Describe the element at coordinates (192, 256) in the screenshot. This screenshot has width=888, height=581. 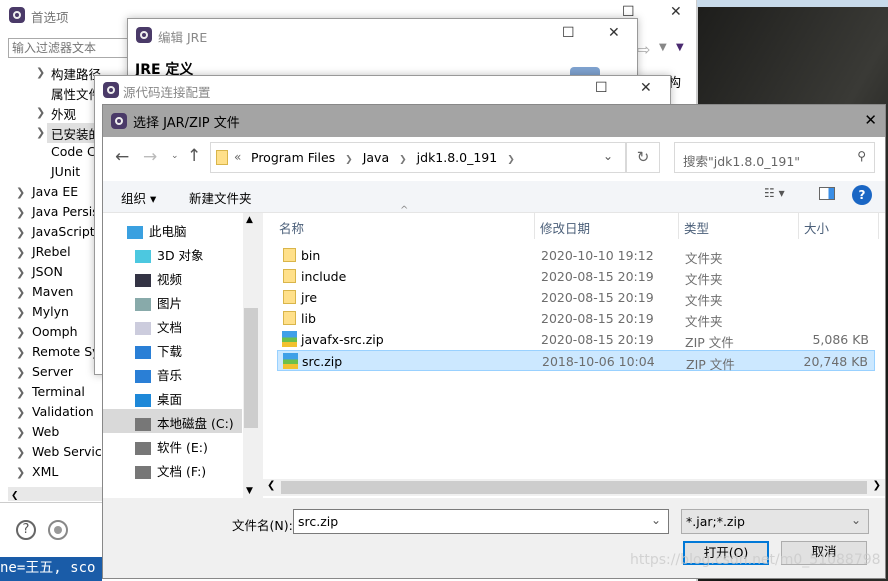
I see `nav-item: 3D 对象` at that location.